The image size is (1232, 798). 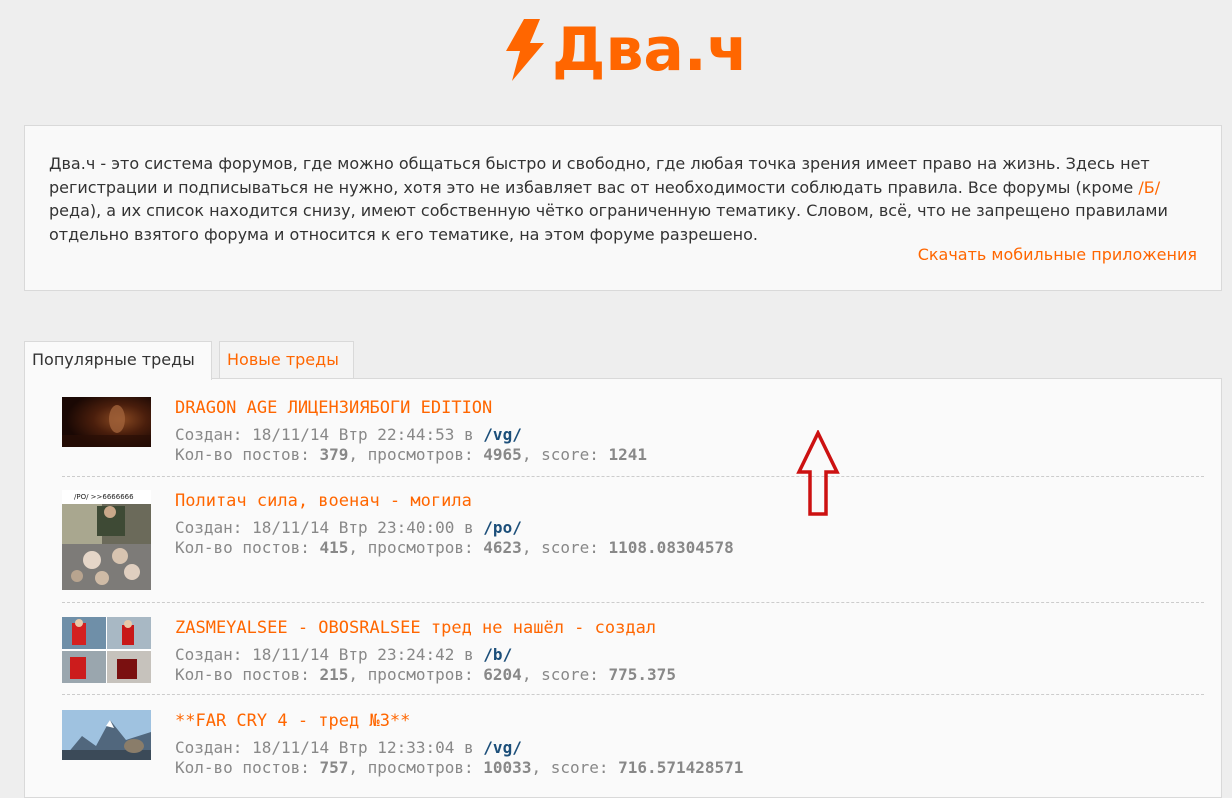 I want to click on thumb-caption: /PO/ >>6666666, so click(x=104, y=497).